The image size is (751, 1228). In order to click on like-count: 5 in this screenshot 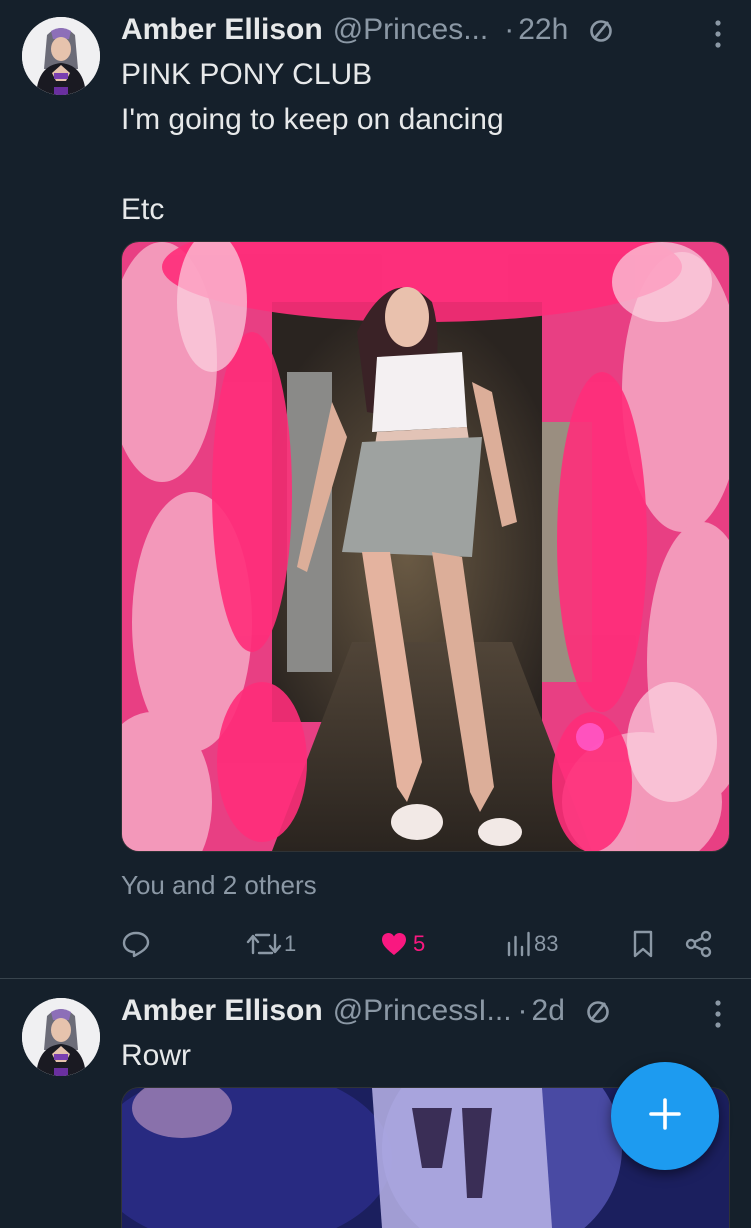, I will do `click(419, 943)`.